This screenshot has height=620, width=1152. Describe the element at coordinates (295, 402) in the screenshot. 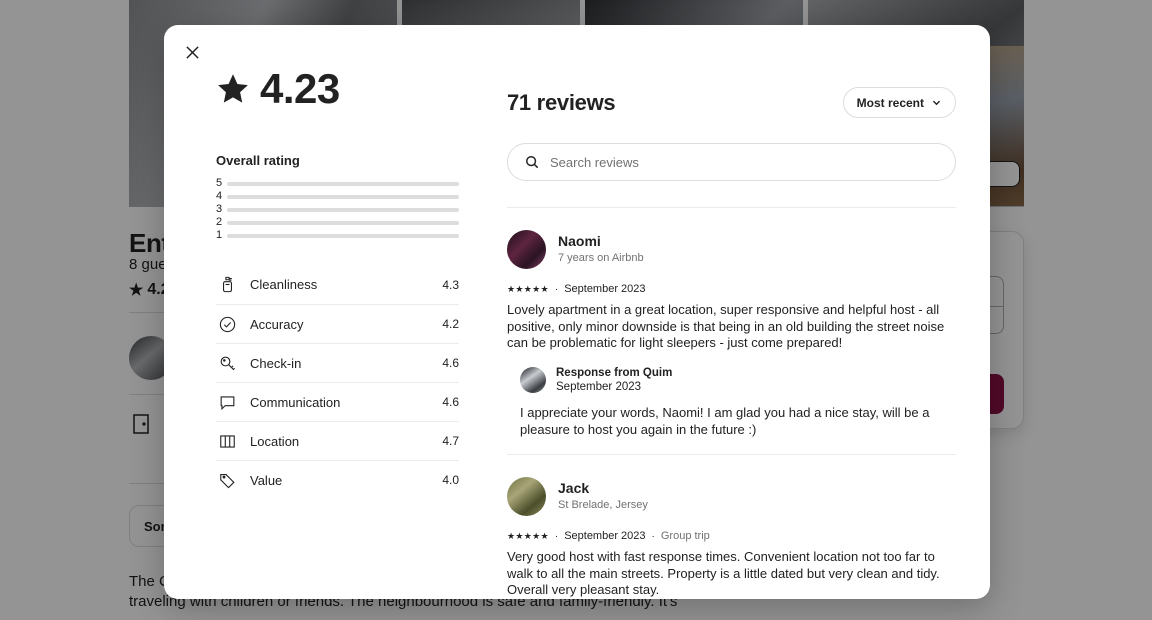

I see `category-label: Communication` at that location.